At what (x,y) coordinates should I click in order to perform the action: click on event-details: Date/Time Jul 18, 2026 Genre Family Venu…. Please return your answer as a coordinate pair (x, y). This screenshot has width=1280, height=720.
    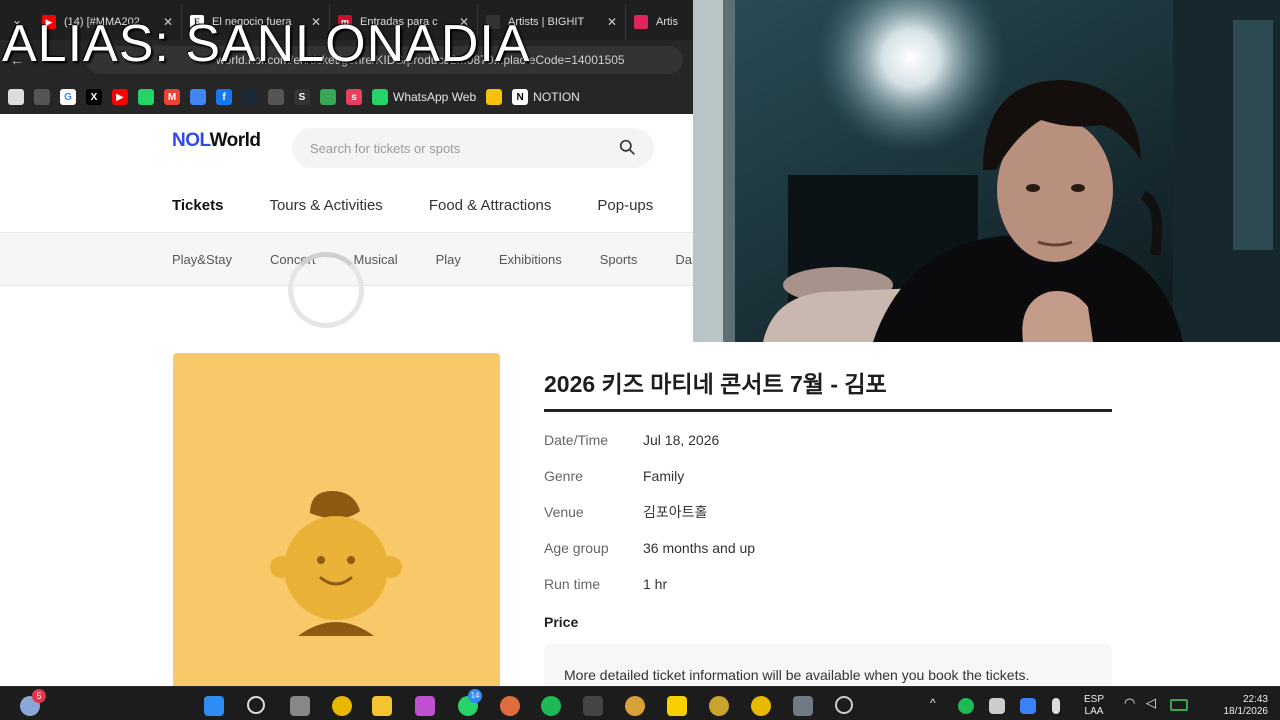
    Looking at the image, I should click on (649, 512).